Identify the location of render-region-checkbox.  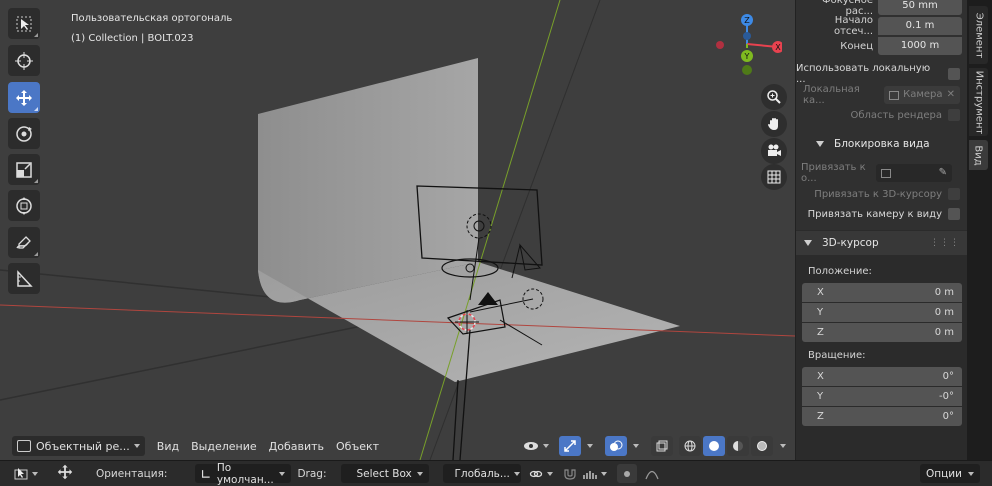
(954, 115).